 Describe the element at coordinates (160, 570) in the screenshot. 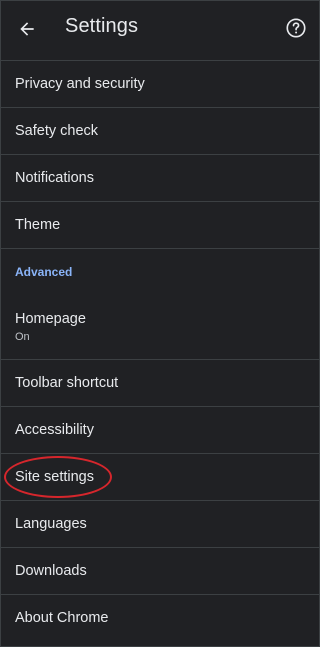

I see `settings-item-downloads: Downloads` at that location.